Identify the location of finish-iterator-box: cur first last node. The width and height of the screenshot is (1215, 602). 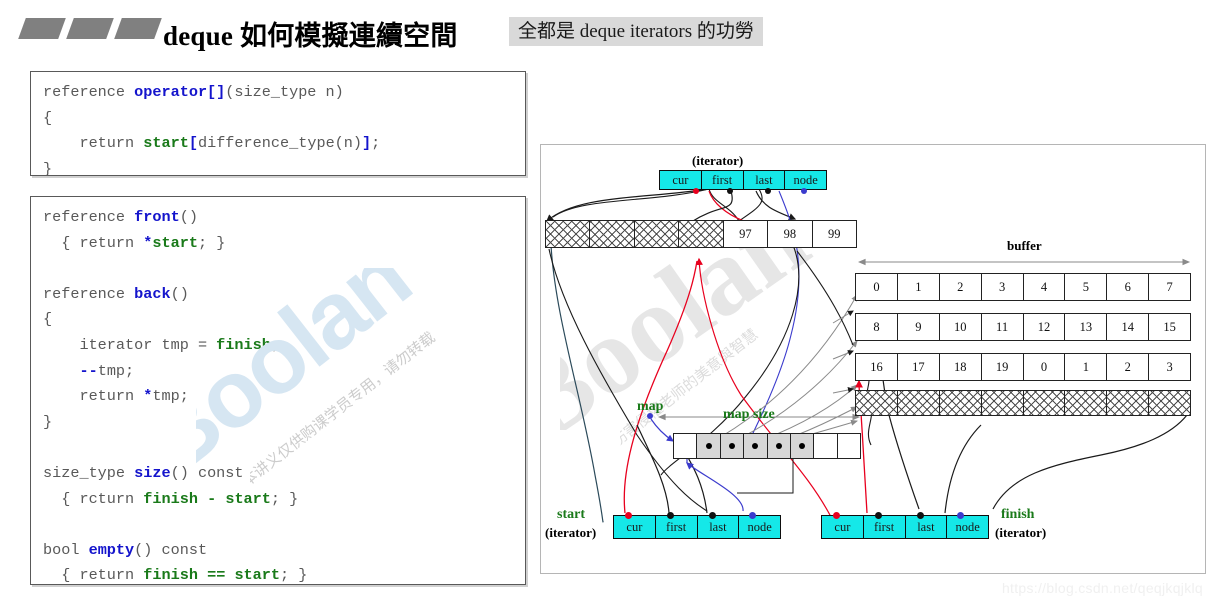
(905, 527).